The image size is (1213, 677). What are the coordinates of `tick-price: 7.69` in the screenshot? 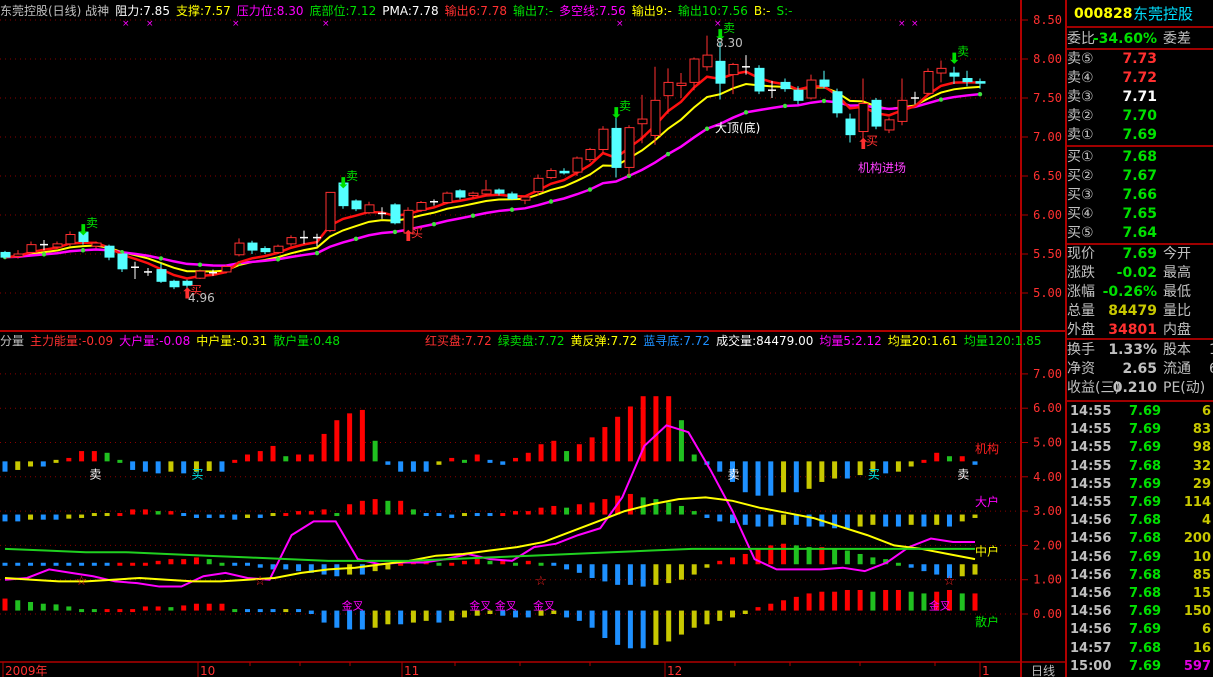 It's located at (1145, 612).